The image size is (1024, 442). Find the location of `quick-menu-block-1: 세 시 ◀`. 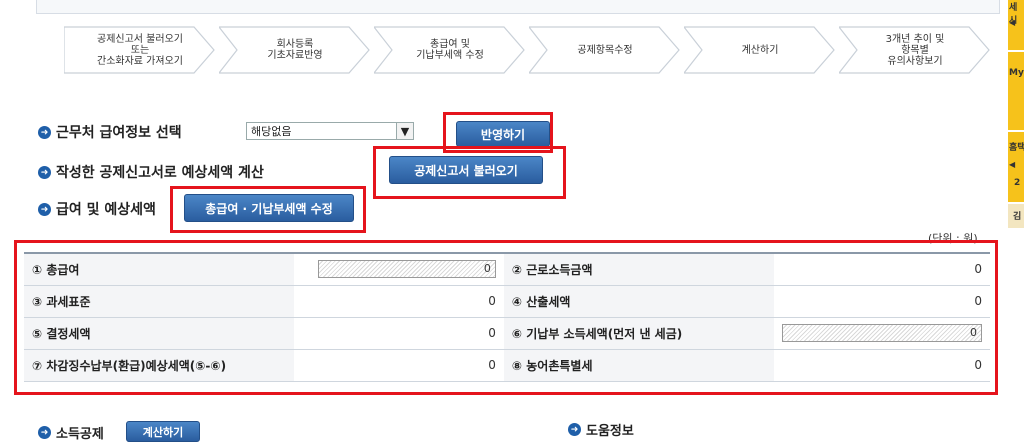

quick-menu-block-1: 세 시 ◀ is located at coordinates (1016, 25).